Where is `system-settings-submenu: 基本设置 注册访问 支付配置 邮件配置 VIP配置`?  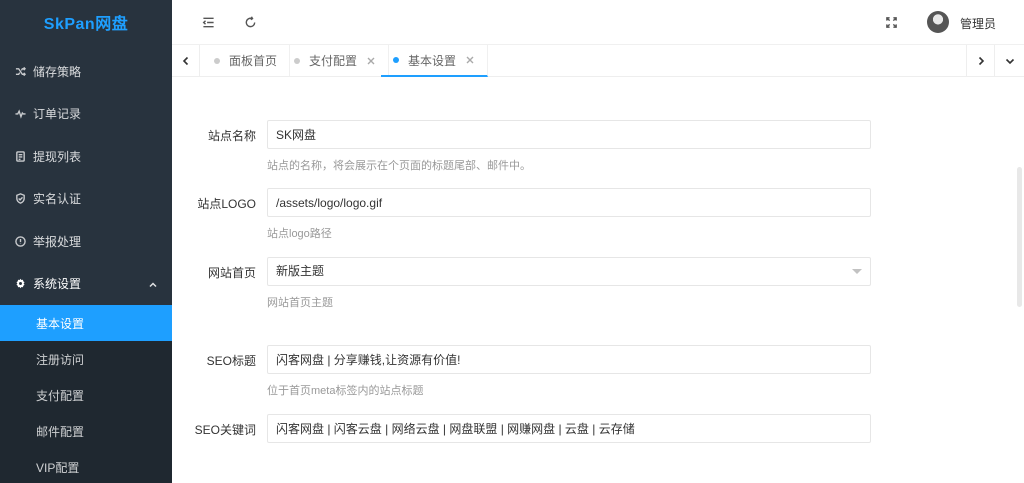 system-settings-submenu: 基本设置 注册访问 支付配置 邮件配置 VIP配置 is located at coordinates (86, 394).